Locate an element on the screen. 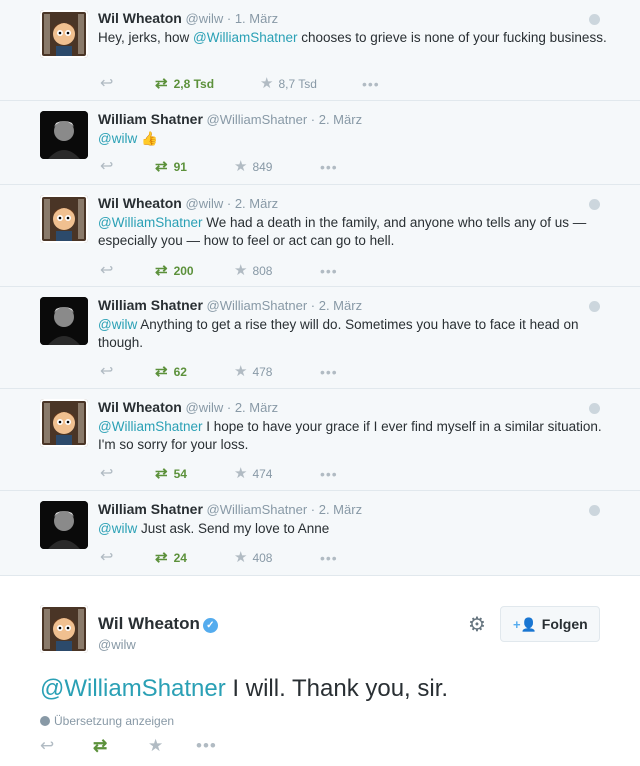 The width and height of the screenshot is (640, 766). favorite-button: ★ 808 is located at coordinates (253, 271).